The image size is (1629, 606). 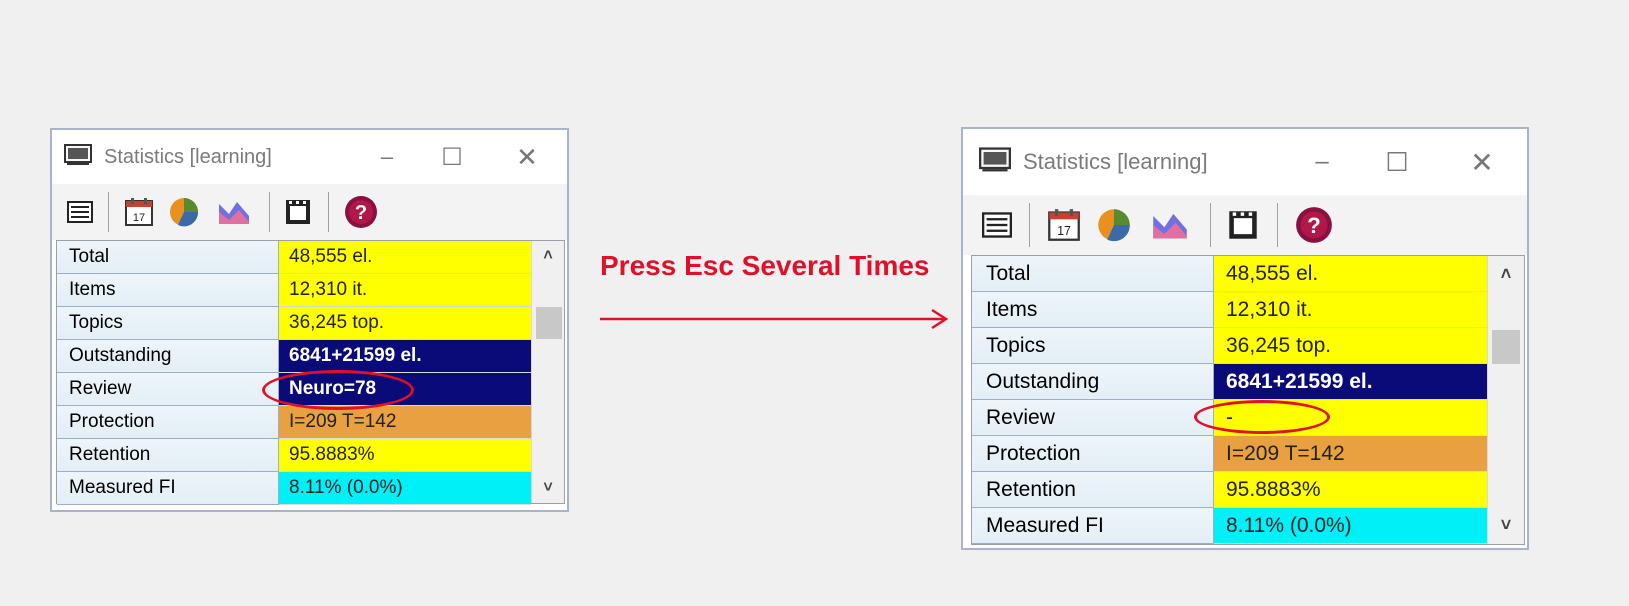 I want to click on highlight-ellipse-before, so click(x=338, y=390).